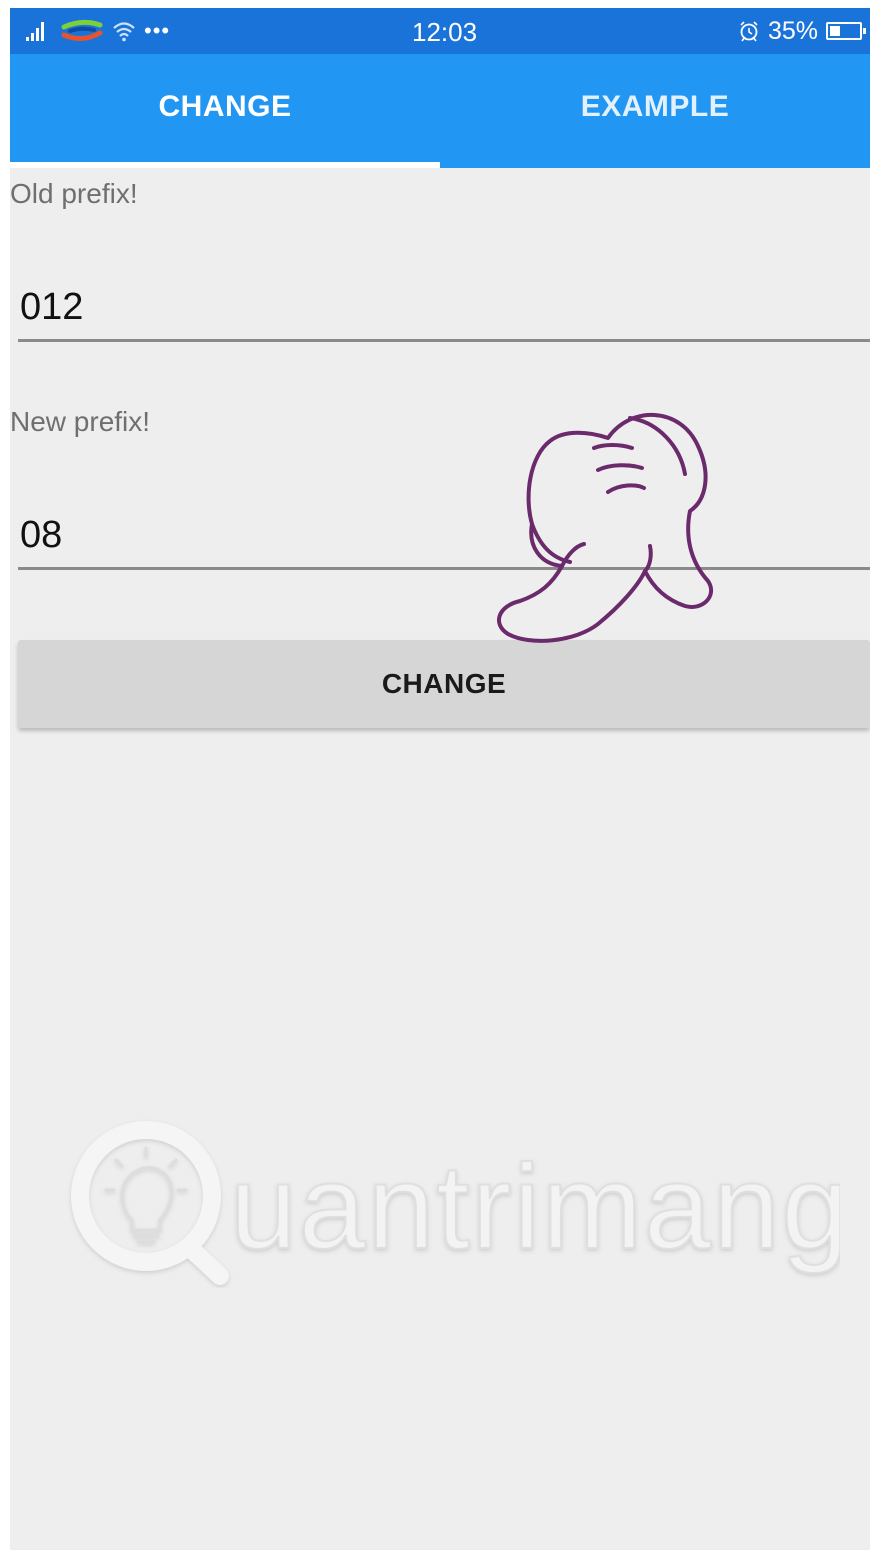 The width and height of the screenshot is (870, 1550). Describe the element at coordinates (535, 1207) in the screenshot. I see `watermark-text: uantrimang` at that location.